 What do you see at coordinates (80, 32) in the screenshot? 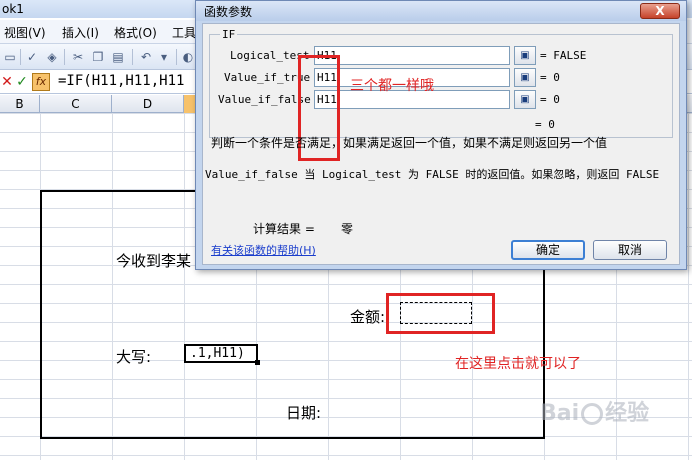
I see `menu-insert: 插入(I)` at bounding box center [80, 32].